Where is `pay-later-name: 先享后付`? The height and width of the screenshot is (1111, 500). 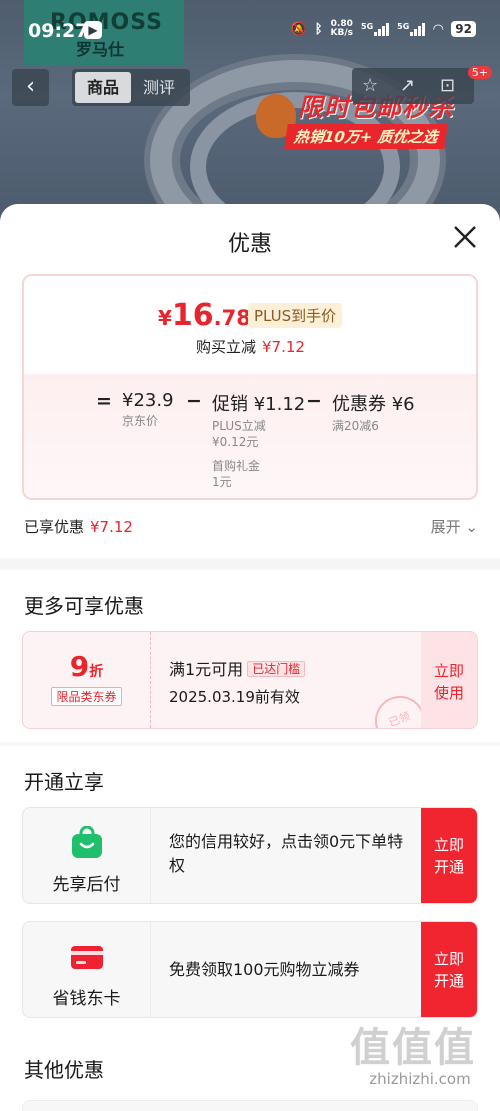 pay-later-name: 先享后付 is located at coordinates (86, 885).